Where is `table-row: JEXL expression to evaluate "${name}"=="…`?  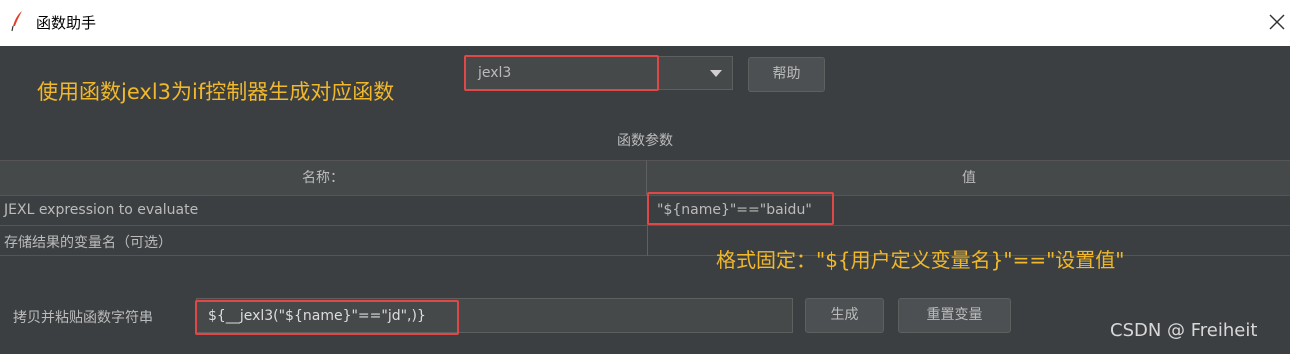
table-row: JEXL expression to evaluate "${name}"=="… is located at coordinates (645, 211).